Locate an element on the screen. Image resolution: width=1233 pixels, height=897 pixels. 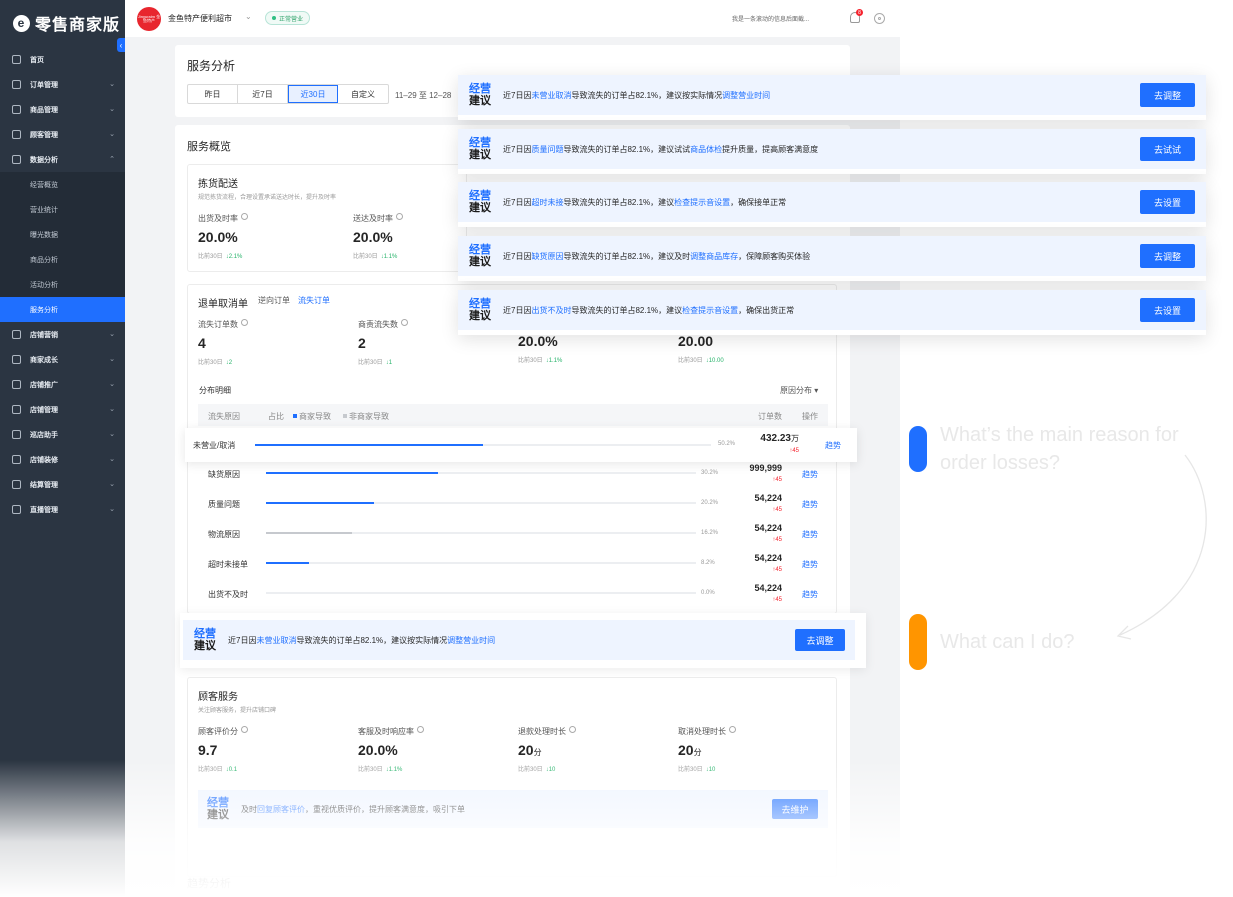
store-name: 金鱼特产便利超市 is located at coordinates (200, 18).